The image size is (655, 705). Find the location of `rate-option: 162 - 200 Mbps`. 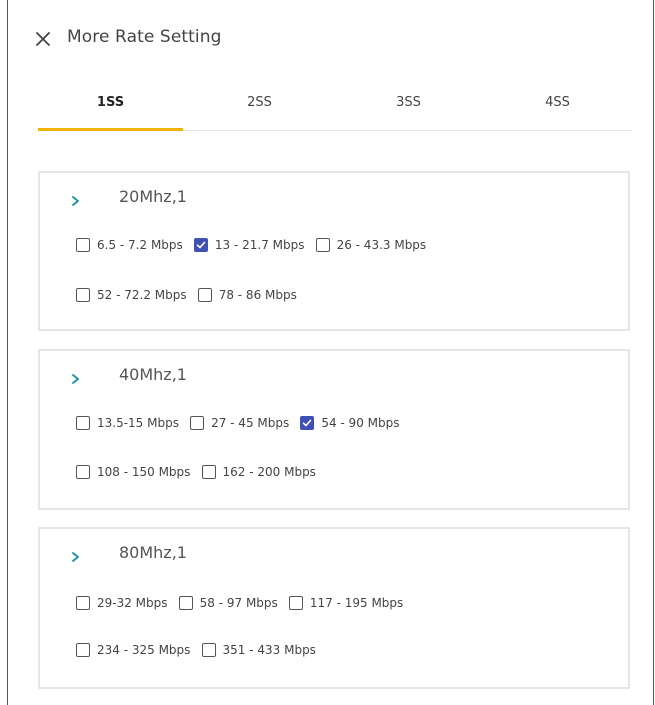

rate-option: 162 - 200 Mbps is located at coordinates (258, 472).